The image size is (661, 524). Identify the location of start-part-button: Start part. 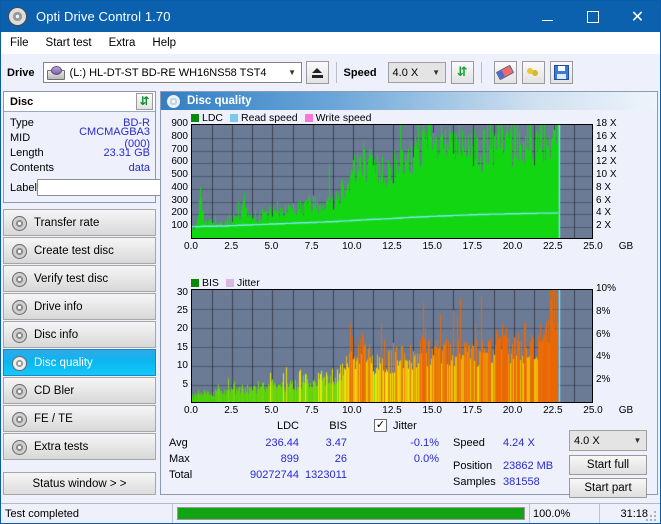
(608, 488).